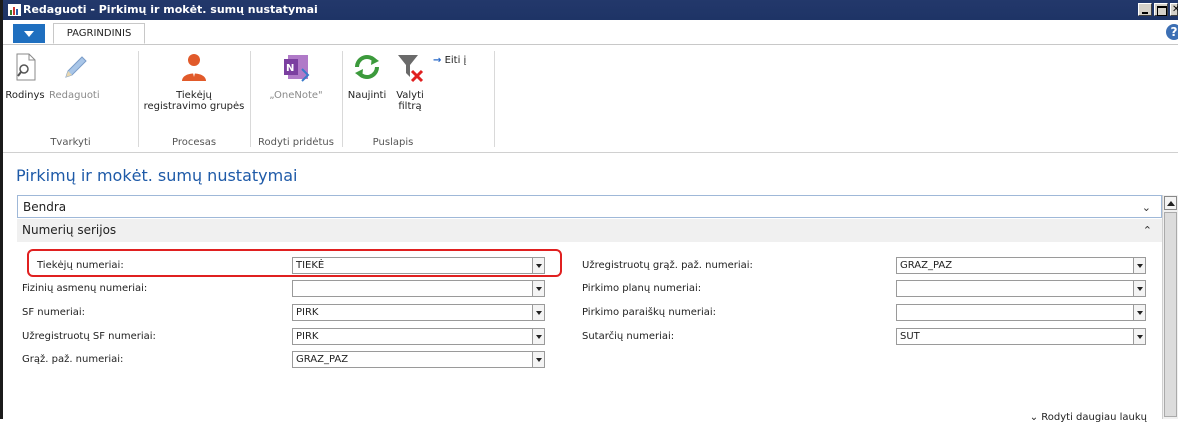 The width and height of the screenshot is (1178, 423). I want to click on app-icon, so click(14, 10).